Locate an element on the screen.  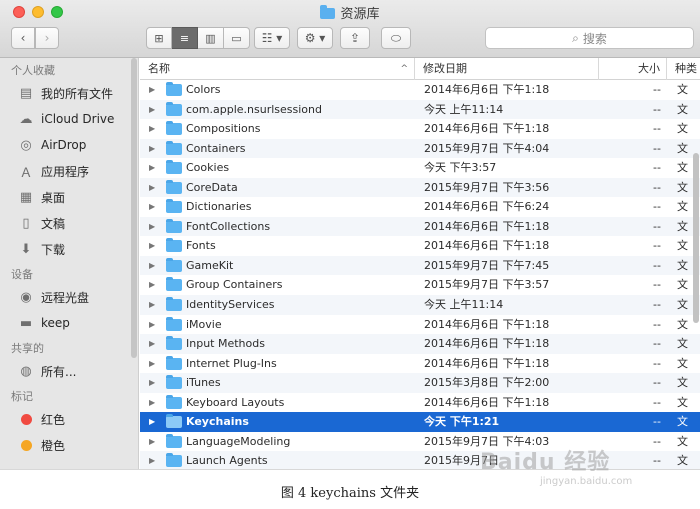
sidebar-item-keep: ▬ keep is located at coordinates (69, 323).